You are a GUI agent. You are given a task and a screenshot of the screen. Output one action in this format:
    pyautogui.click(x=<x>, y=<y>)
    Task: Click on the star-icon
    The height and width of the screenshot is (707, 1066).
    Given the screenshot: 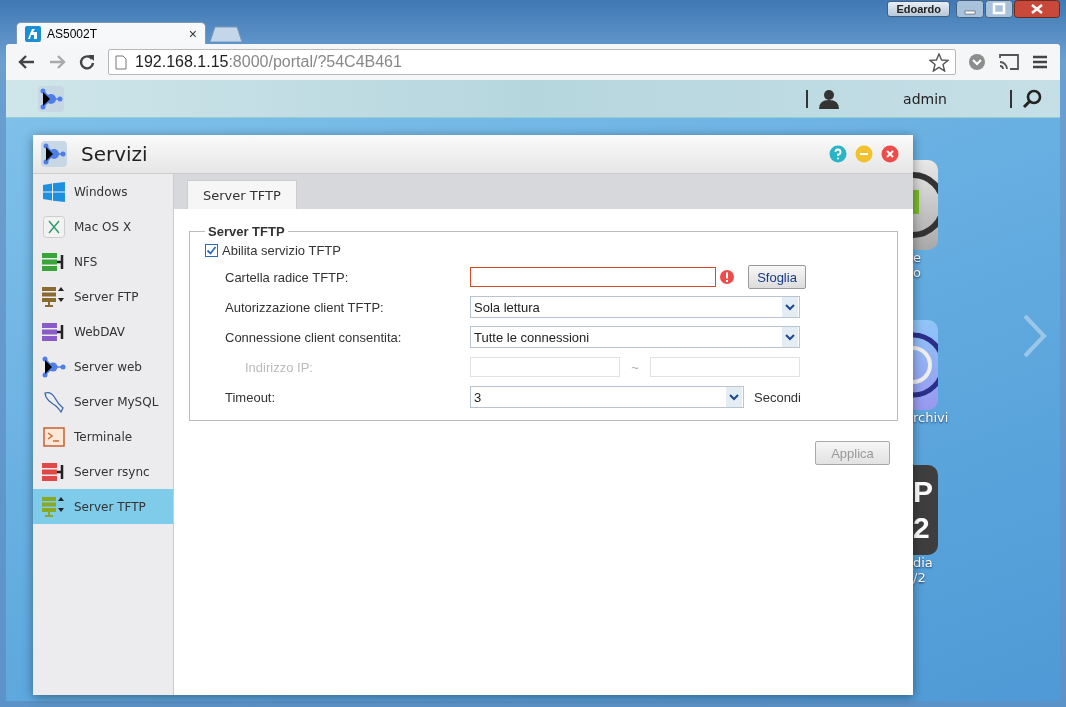 What is the action you would take?
    pyautogui.click(x=939, y=62)
    